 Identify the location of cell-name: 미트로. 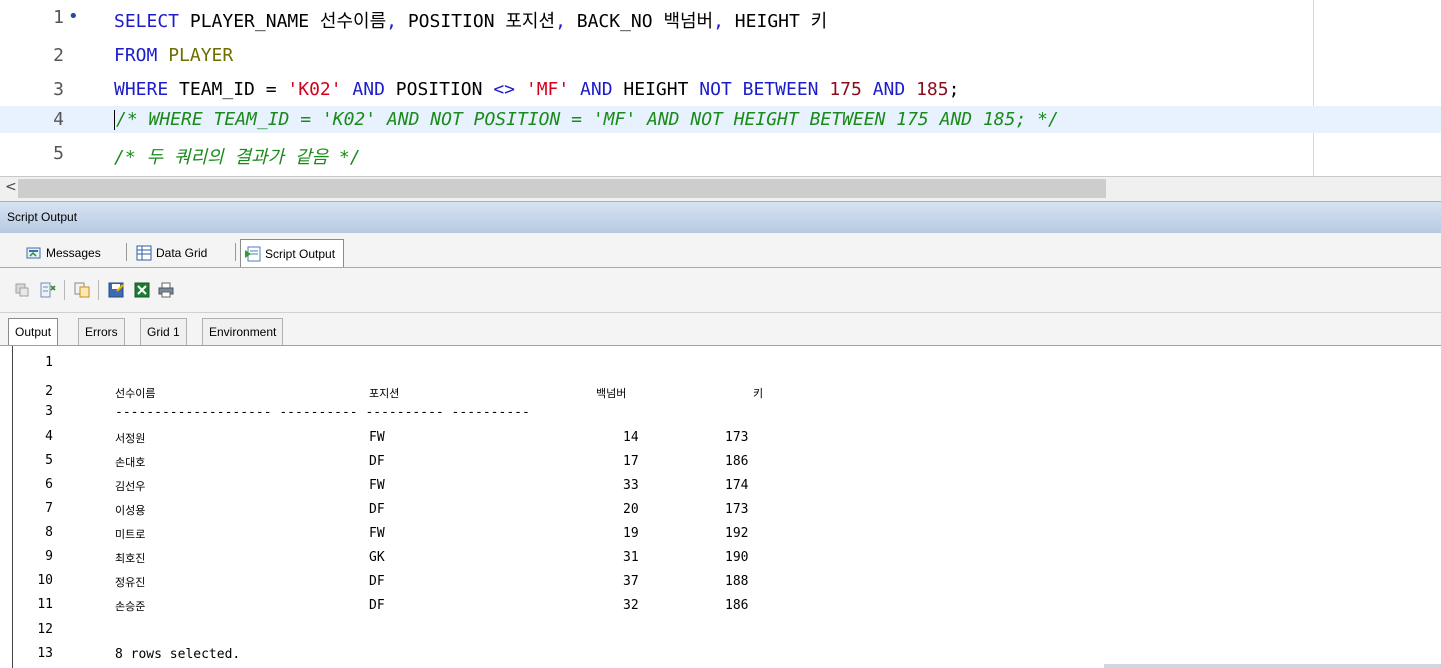
(130, 534).